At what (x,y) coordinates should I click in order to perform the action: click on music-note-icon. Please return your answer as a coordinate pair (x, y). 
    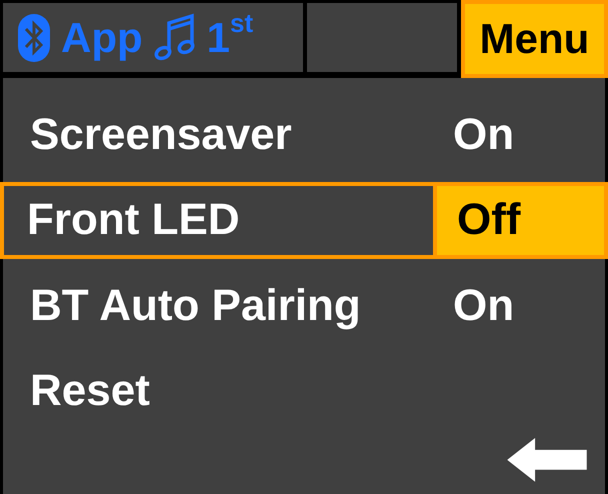
    Looking at the image, I should click on (174, 37).